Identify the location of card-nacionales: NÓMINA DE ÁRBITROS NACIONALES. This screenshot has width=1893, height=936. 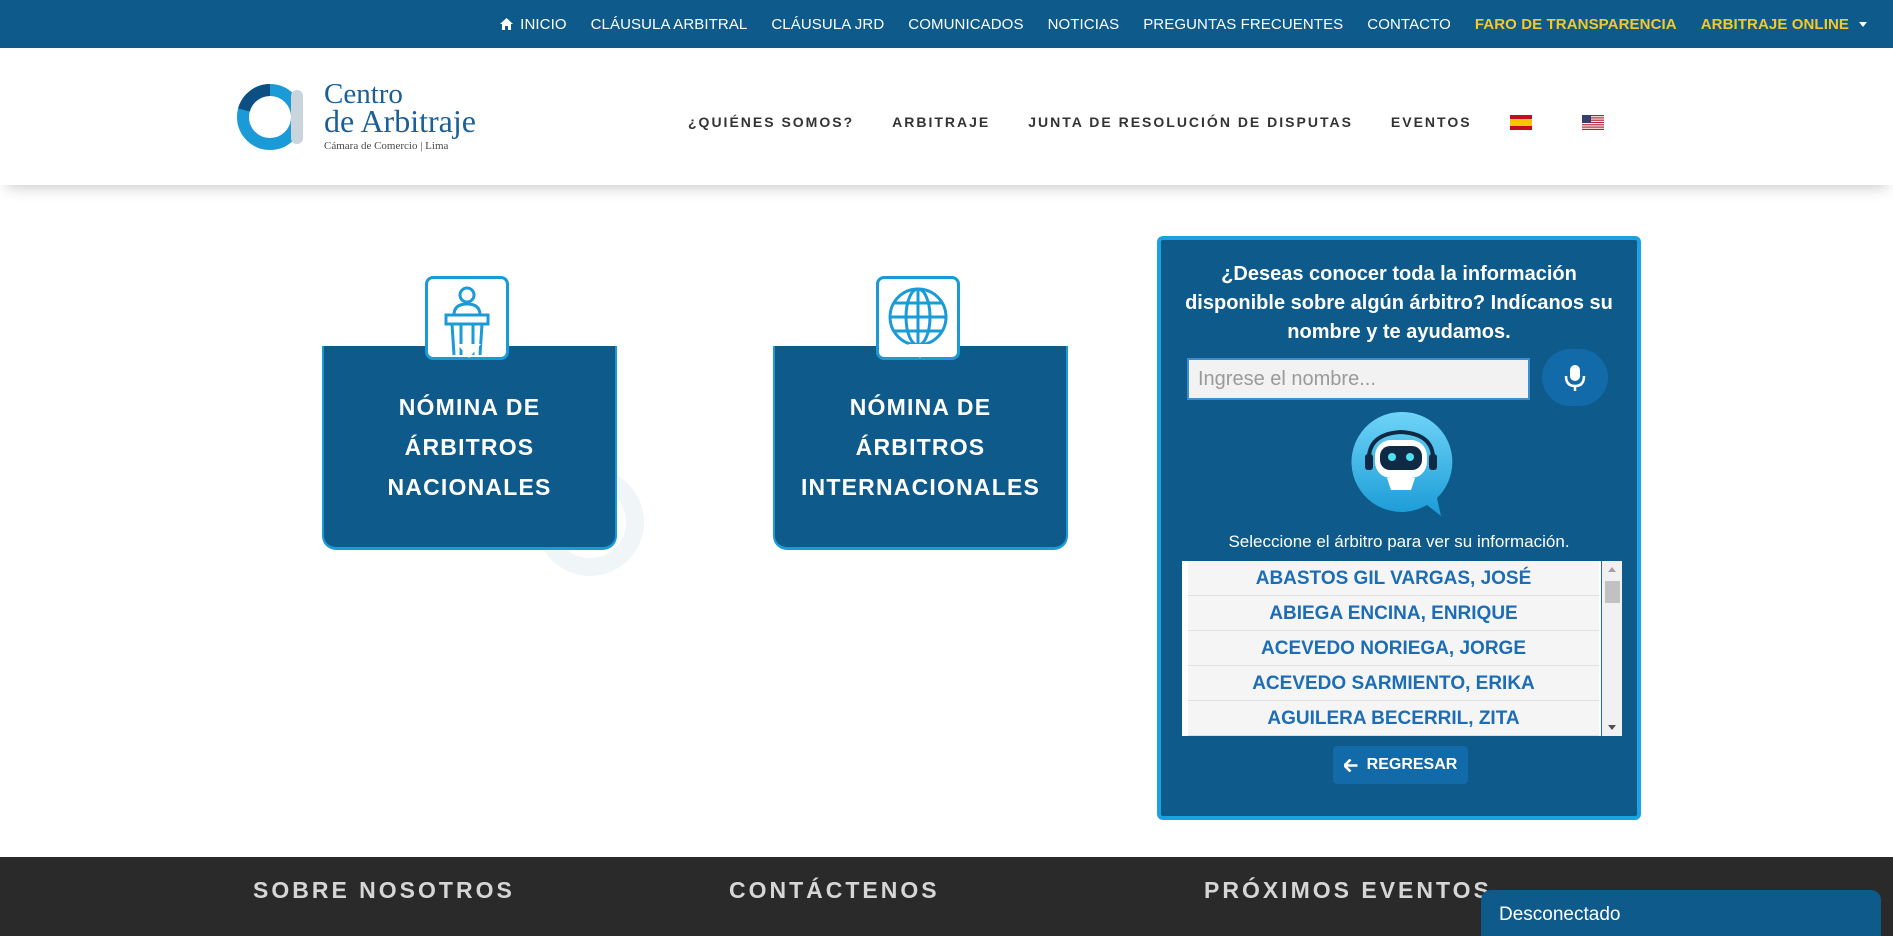
(469, 416).